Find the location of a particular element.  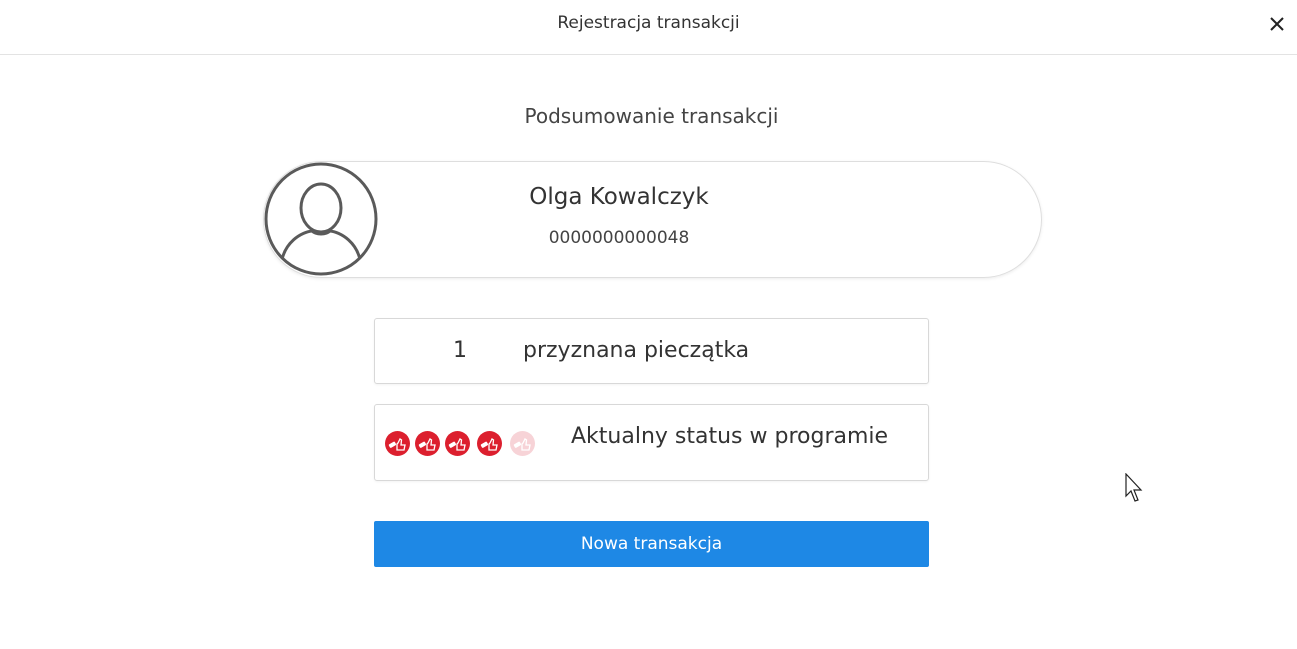

program-status-label: Aktualny status w programie is located at coordinates (730, 436).